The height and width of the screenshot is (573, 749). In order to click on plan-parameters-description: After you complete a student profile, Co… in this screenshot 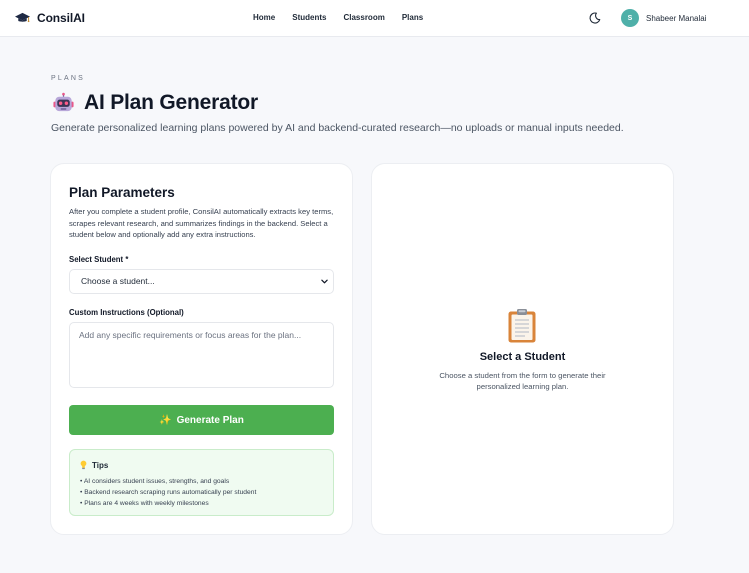, I will do `click(201, 223)`.